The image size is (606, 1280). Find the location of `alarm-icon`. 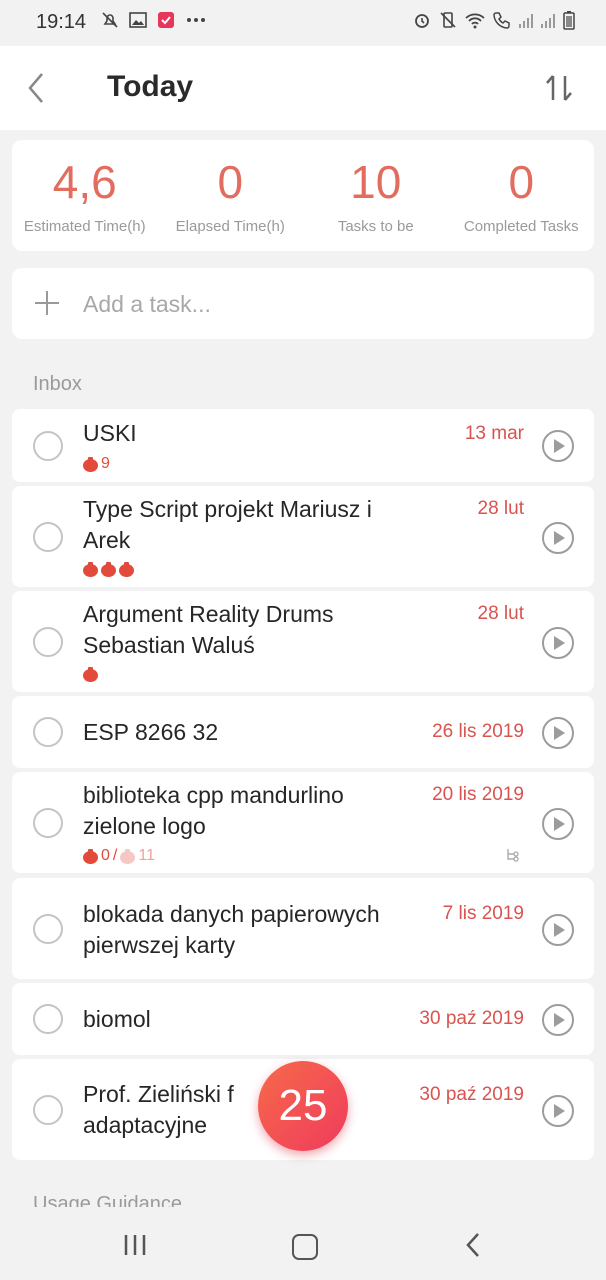

alarm-icon is located at coordinates (422, 21).